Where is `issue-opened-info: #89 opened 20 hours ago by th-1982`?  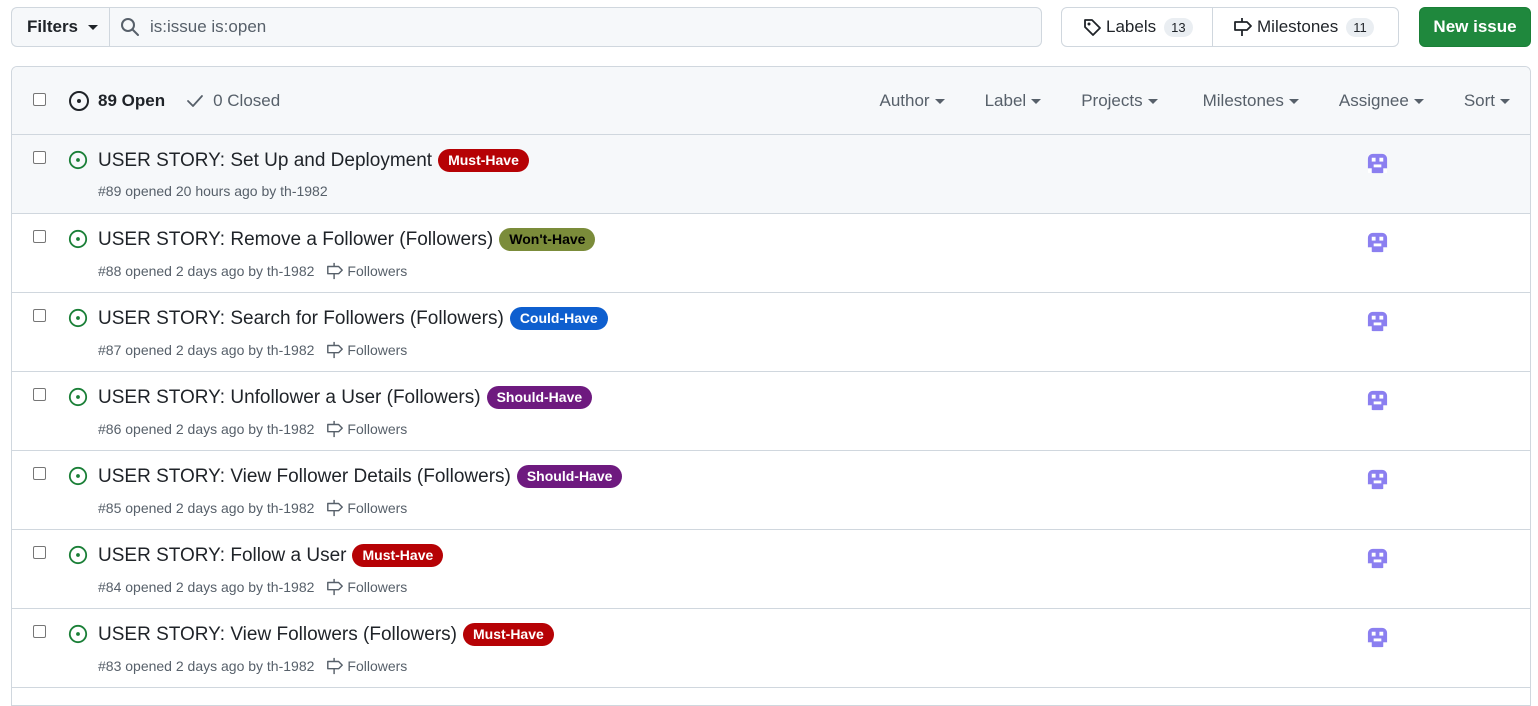
issue-opened-info: #89 opened 20 hours ago by th-1982 is located at coordinates (213, 191).